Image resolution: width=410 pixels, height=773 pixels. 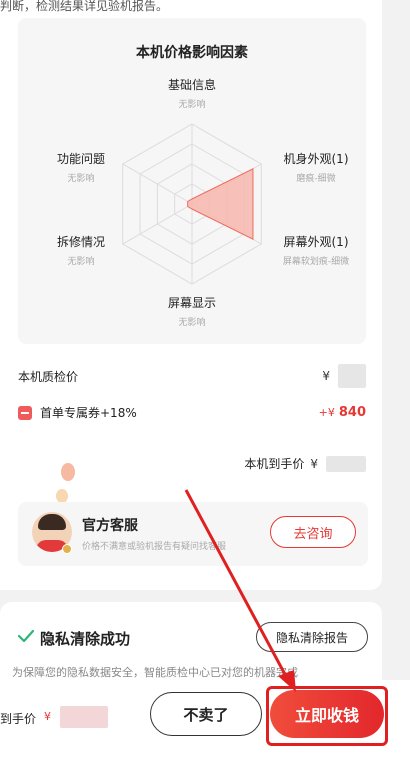 What do you see at coordinates (47, 716) in the screenshot?
I see `total-yen-symbol: ¥` at bounding box center [47, 716].